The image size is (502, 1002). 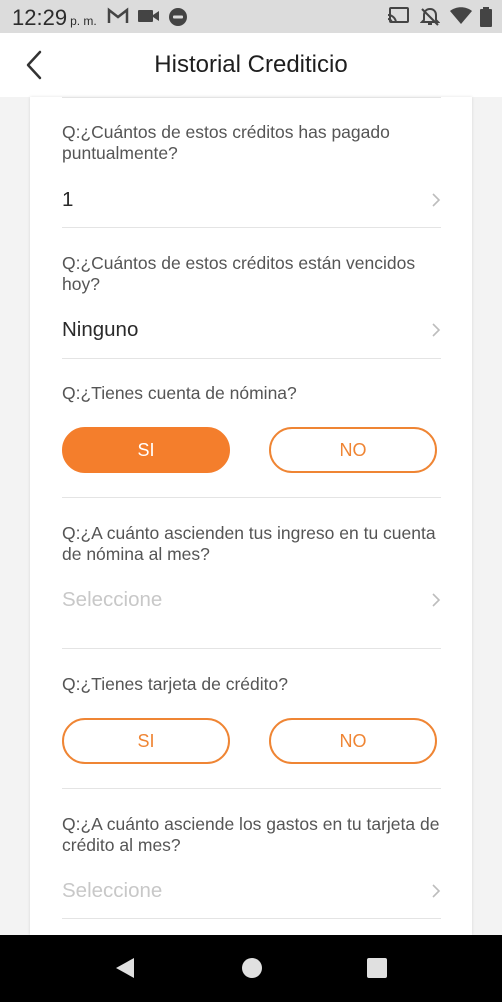 I want to click on question-payroll-account: Q:¿Tienes cuenta de nómina?, so click(x=179, y=393).